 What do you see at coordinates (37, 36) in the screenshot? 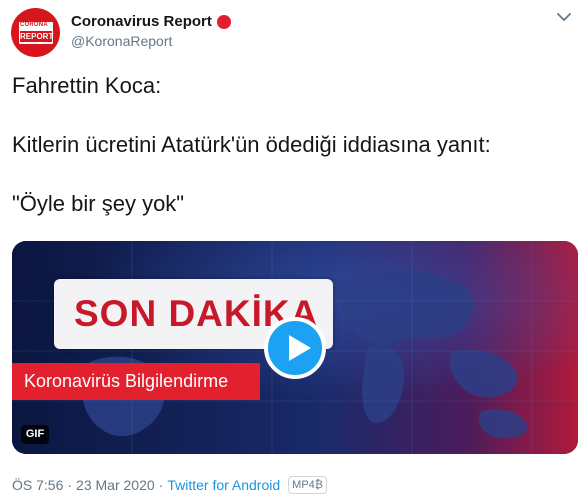
I see `avatar-logo-bottom: REPORT` at bounding box center [37, 36].